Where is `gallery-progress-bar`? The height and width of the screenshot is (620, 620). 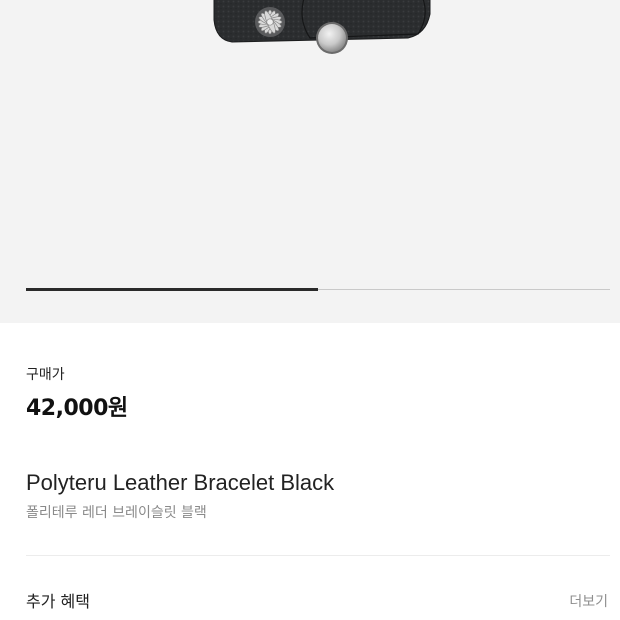
gallery-progress-bar is located at coordinates (318, 289).